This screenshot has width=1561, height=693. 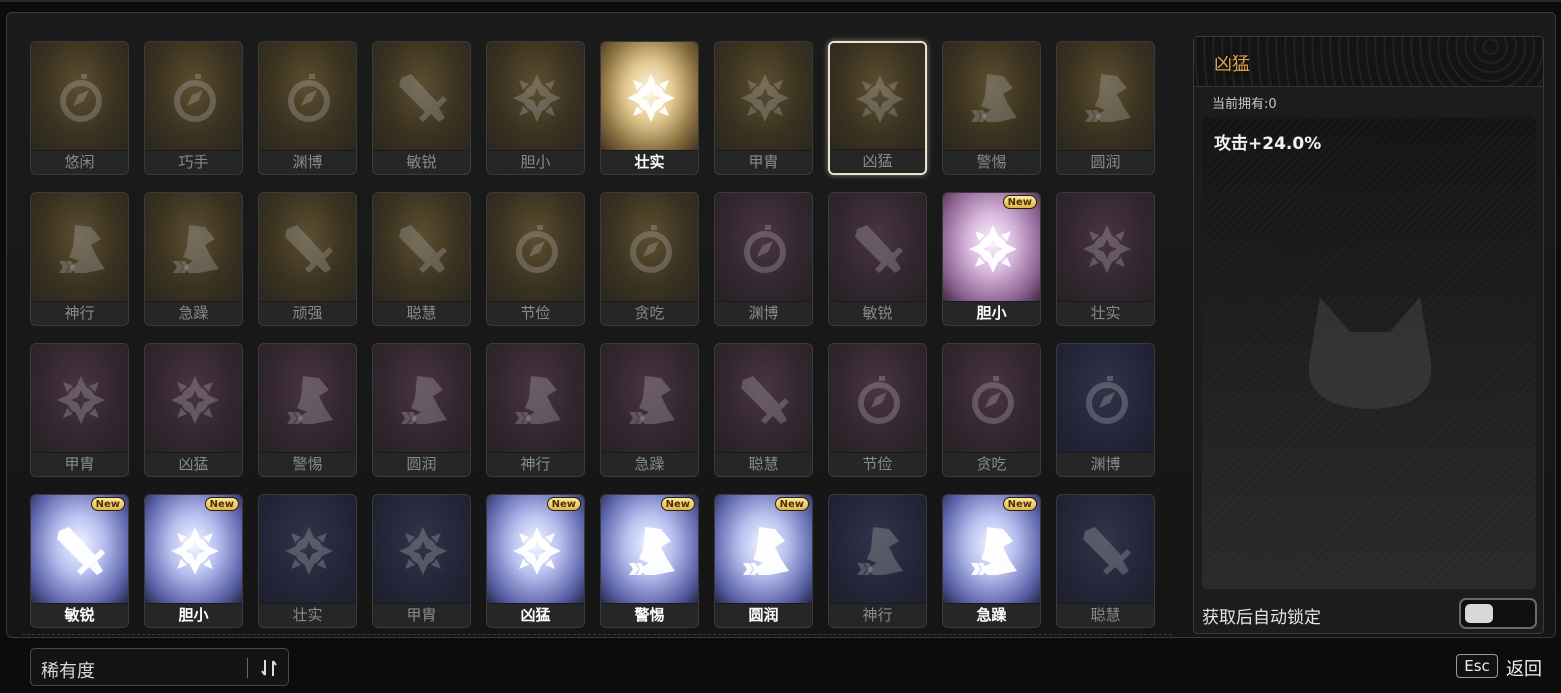 What do you see at coordinates (763, 561) in the screenshot?
I see `trait-card: 圆润 New` at bounding box center [763, 561].